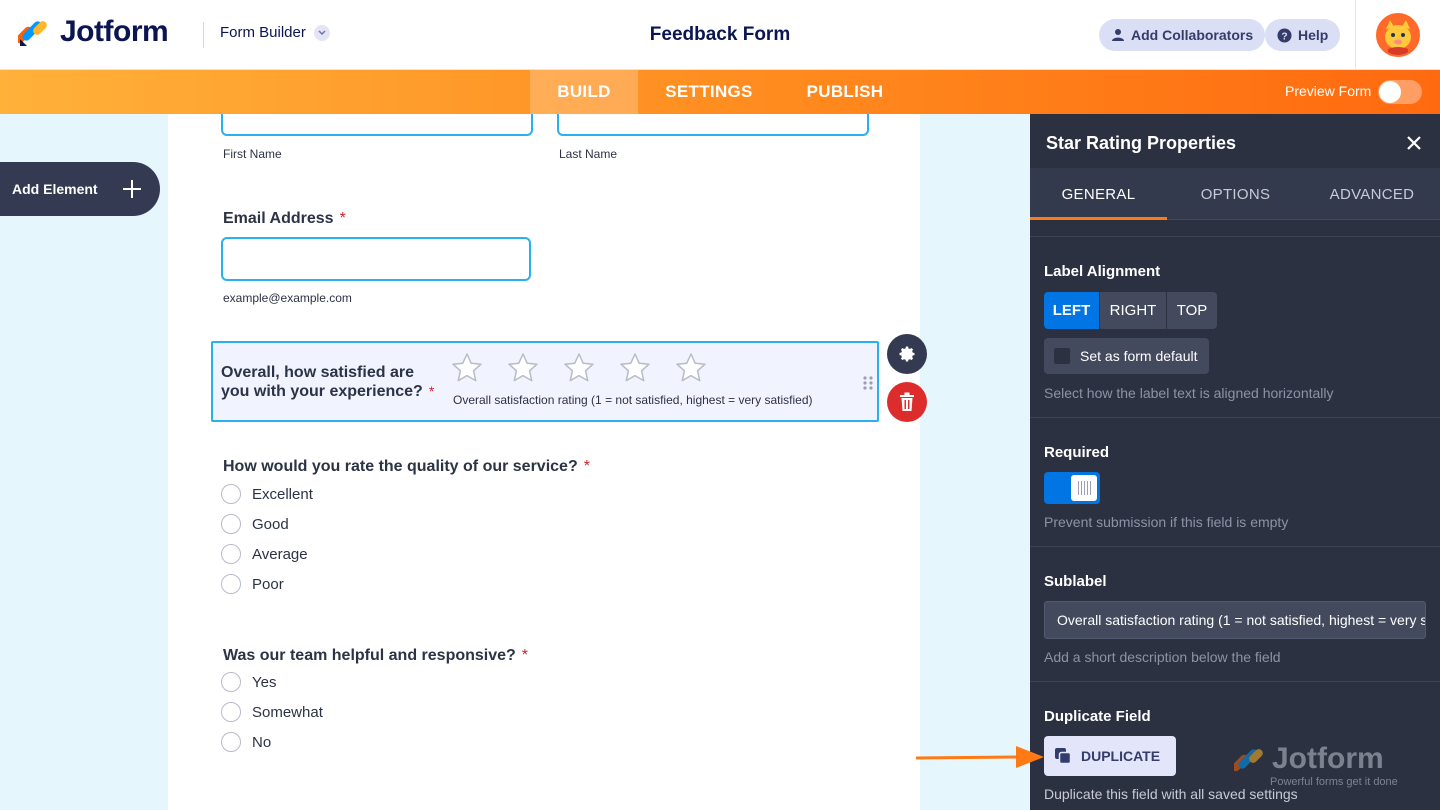  Describe the element at coordinates (1102, 271) in the screenshot. I see `label-alignment-title: Label Alignment` at that location.